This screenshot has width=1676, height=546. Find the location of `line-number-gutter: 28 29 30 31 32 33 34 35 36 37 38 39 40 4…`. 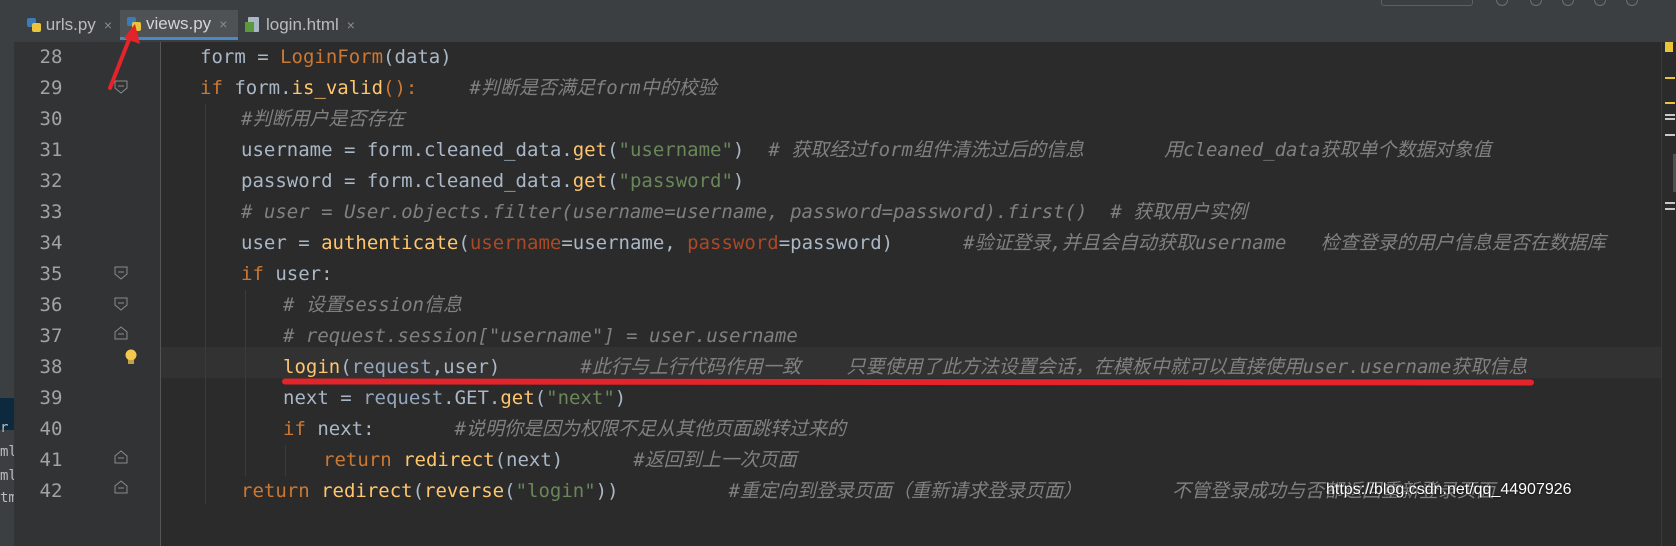

line-number-gutter: 28 29 30 31 32 33 34 35 36 37 38 39 40 4… is located at coordinates (87, 294).